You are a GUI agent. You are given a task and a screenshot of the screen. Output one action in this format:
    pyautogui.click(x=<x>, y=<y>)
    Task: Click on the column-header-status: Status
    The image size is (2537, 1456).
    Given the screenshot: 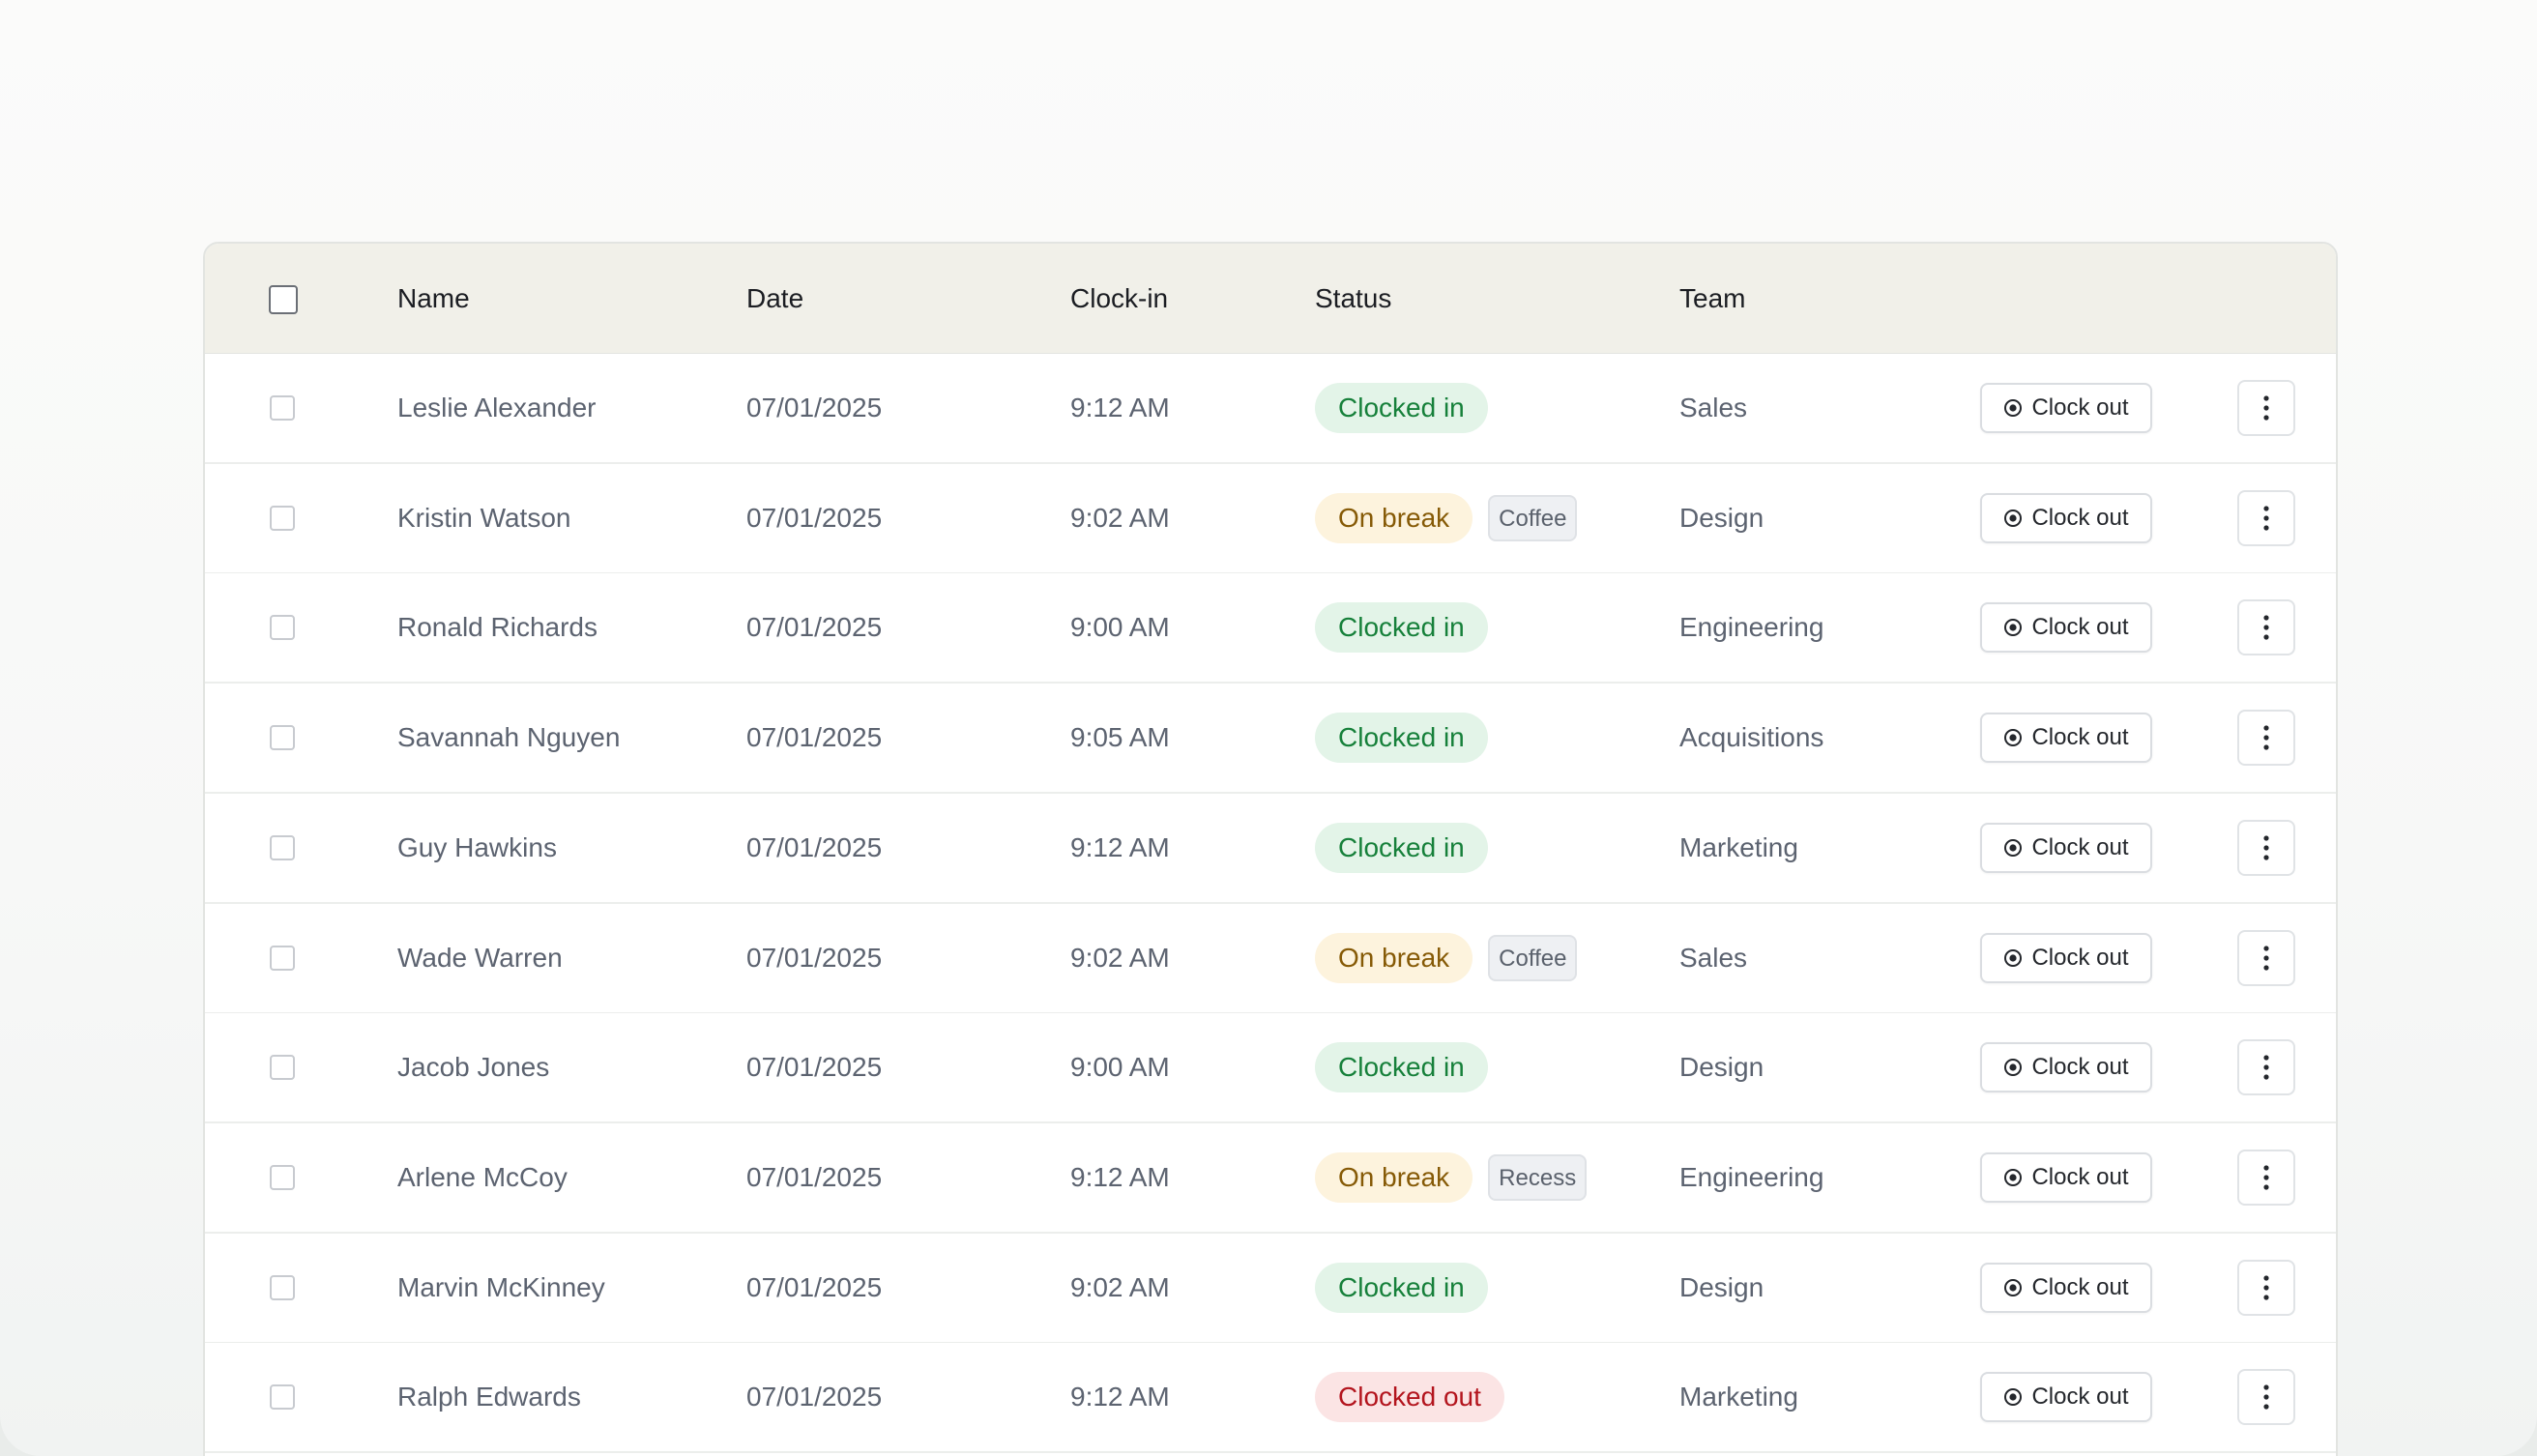 What is the action you would take?
    pyautogui.click(x=1353, y=299)
    